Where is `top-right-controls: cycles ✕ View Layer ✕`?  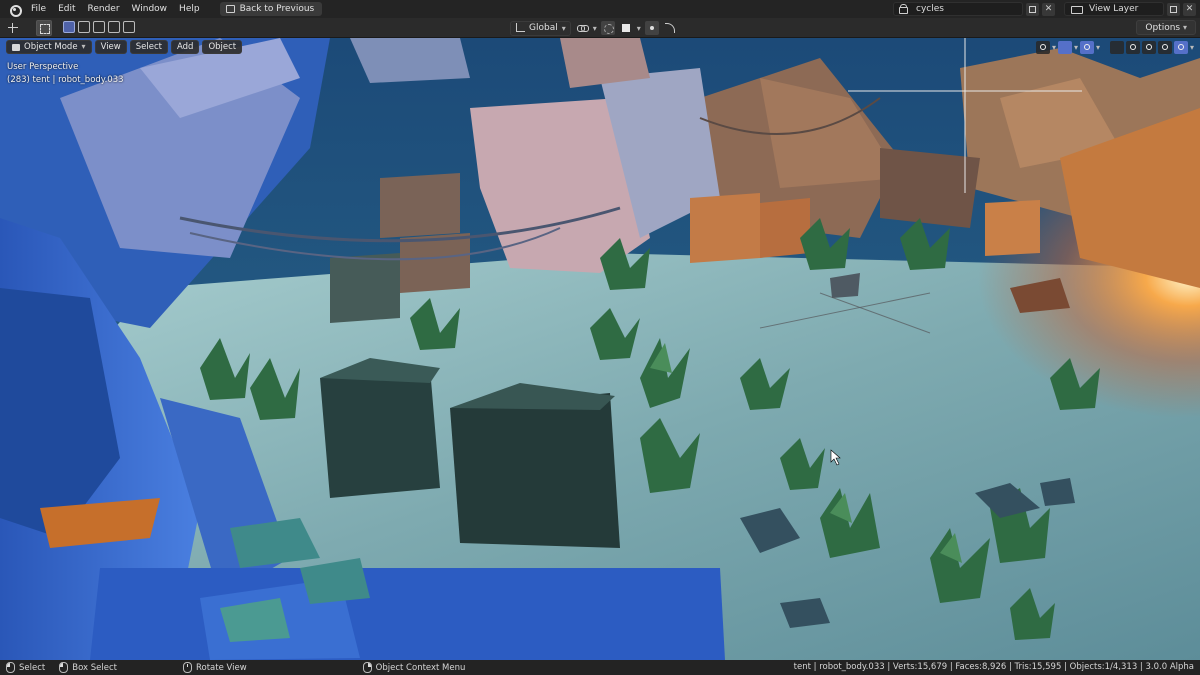 top-right-controls: cycles ✕ View Layer ✕ is located at coordinates (1046, 9).